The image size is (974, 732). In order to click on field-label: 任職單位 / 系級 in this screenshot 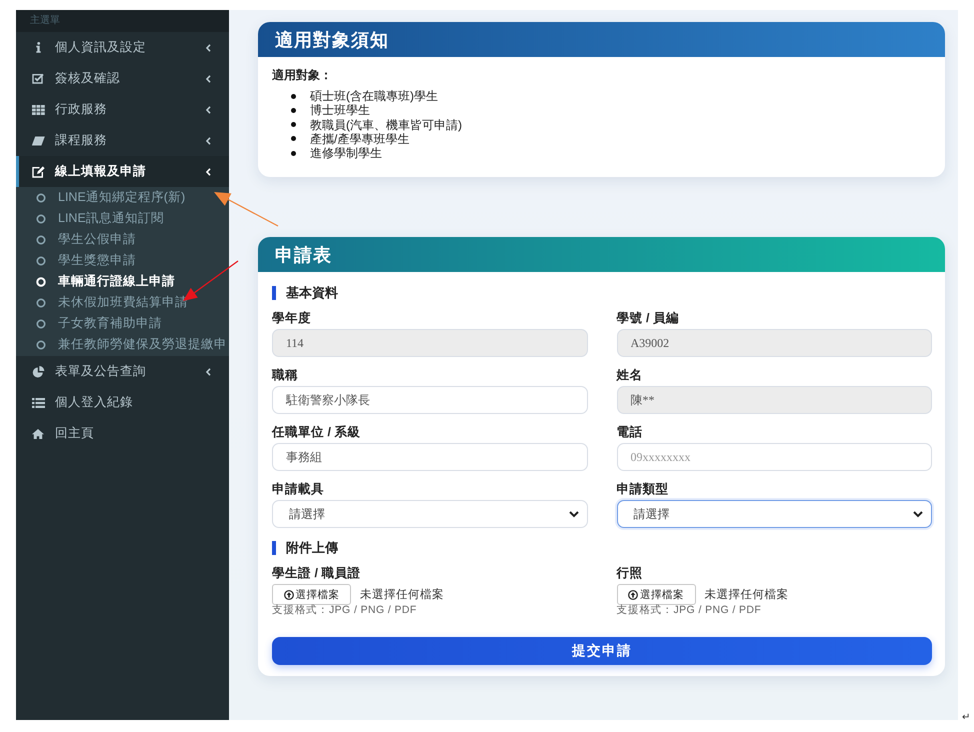, I will do `click(316, 432)`.